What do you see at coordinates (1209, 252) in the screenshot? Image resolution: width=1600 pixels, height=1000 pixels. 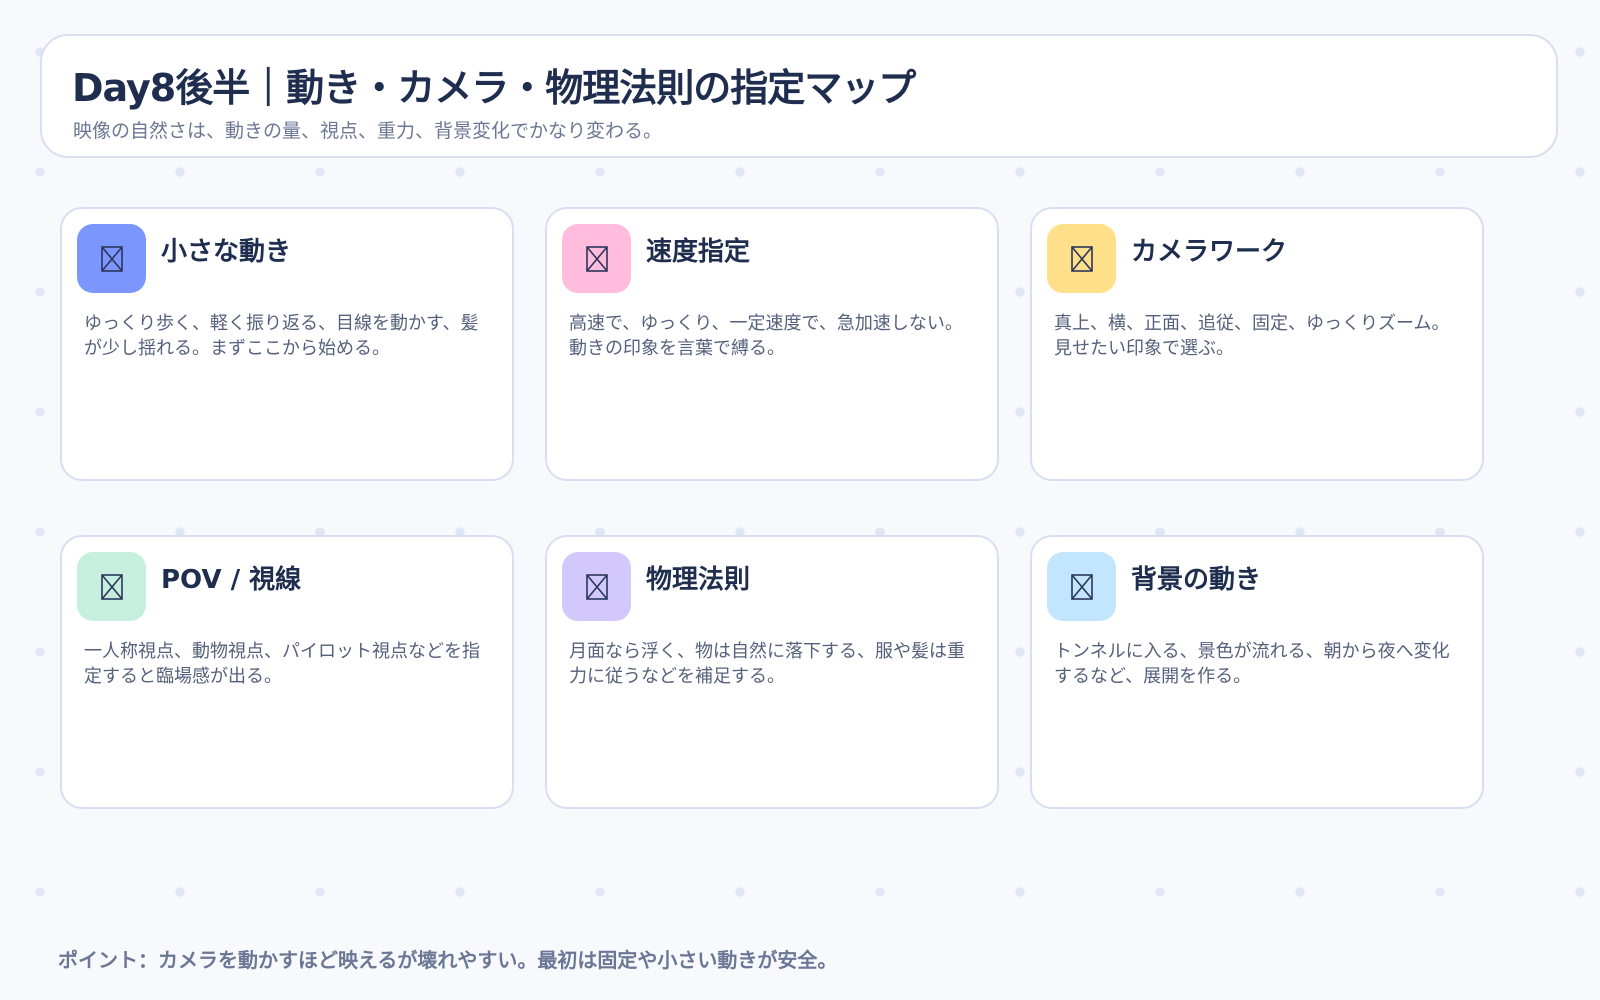 I see `card-title: カメラワーク` at bounding box center [1209, 252].